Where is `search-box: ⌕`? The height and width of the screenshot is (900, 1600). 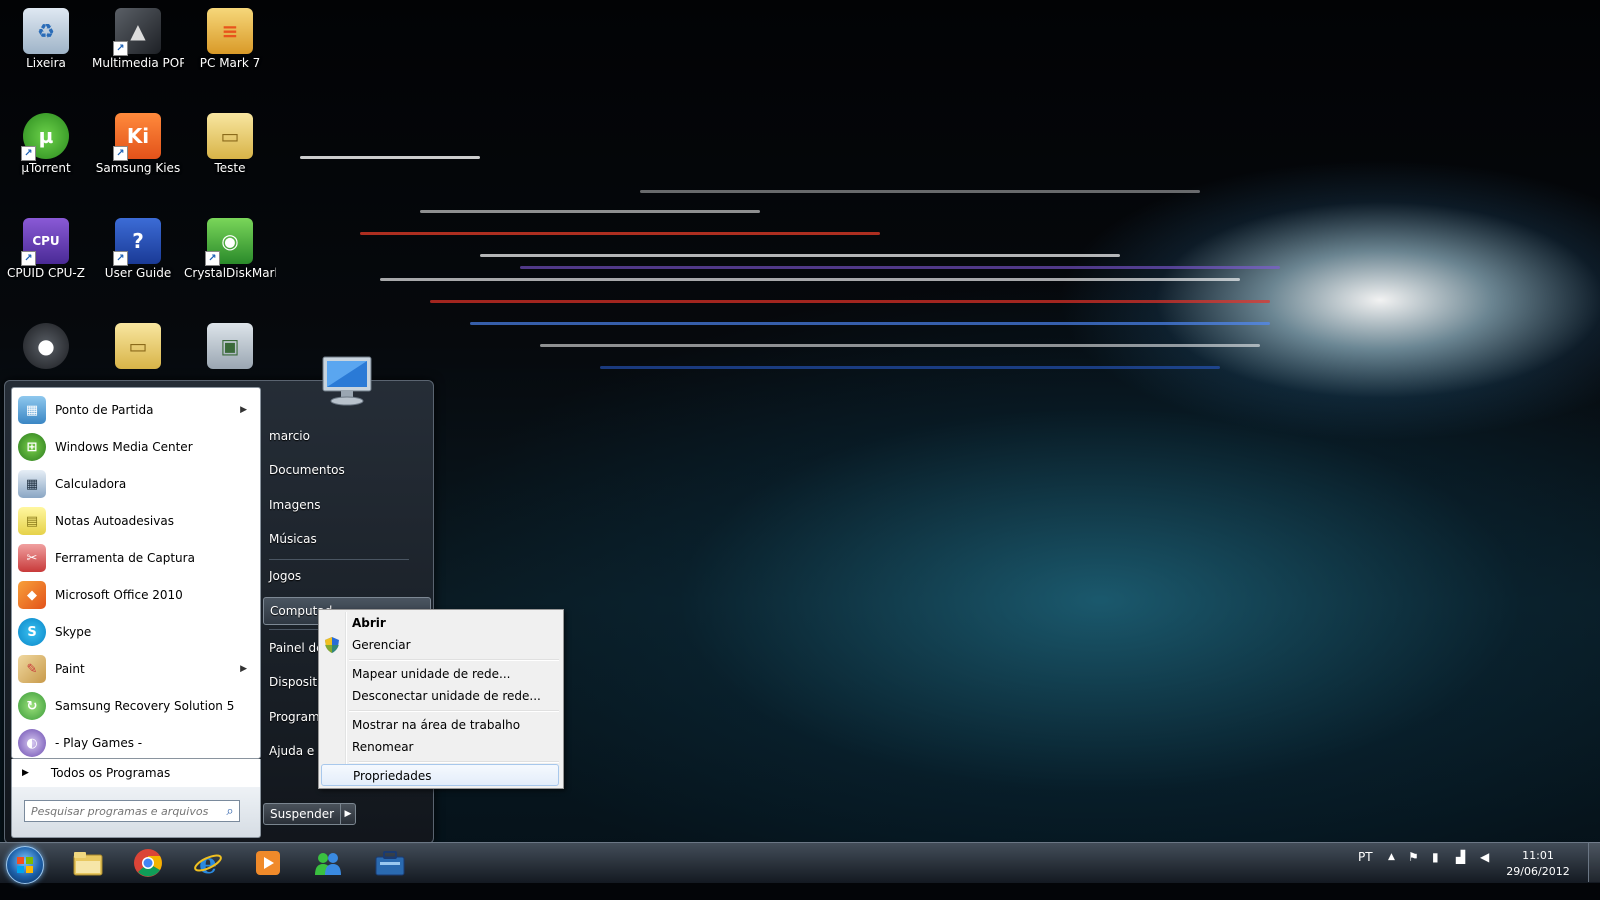
search-box: ⌕ is located at coordinates (132, 811).